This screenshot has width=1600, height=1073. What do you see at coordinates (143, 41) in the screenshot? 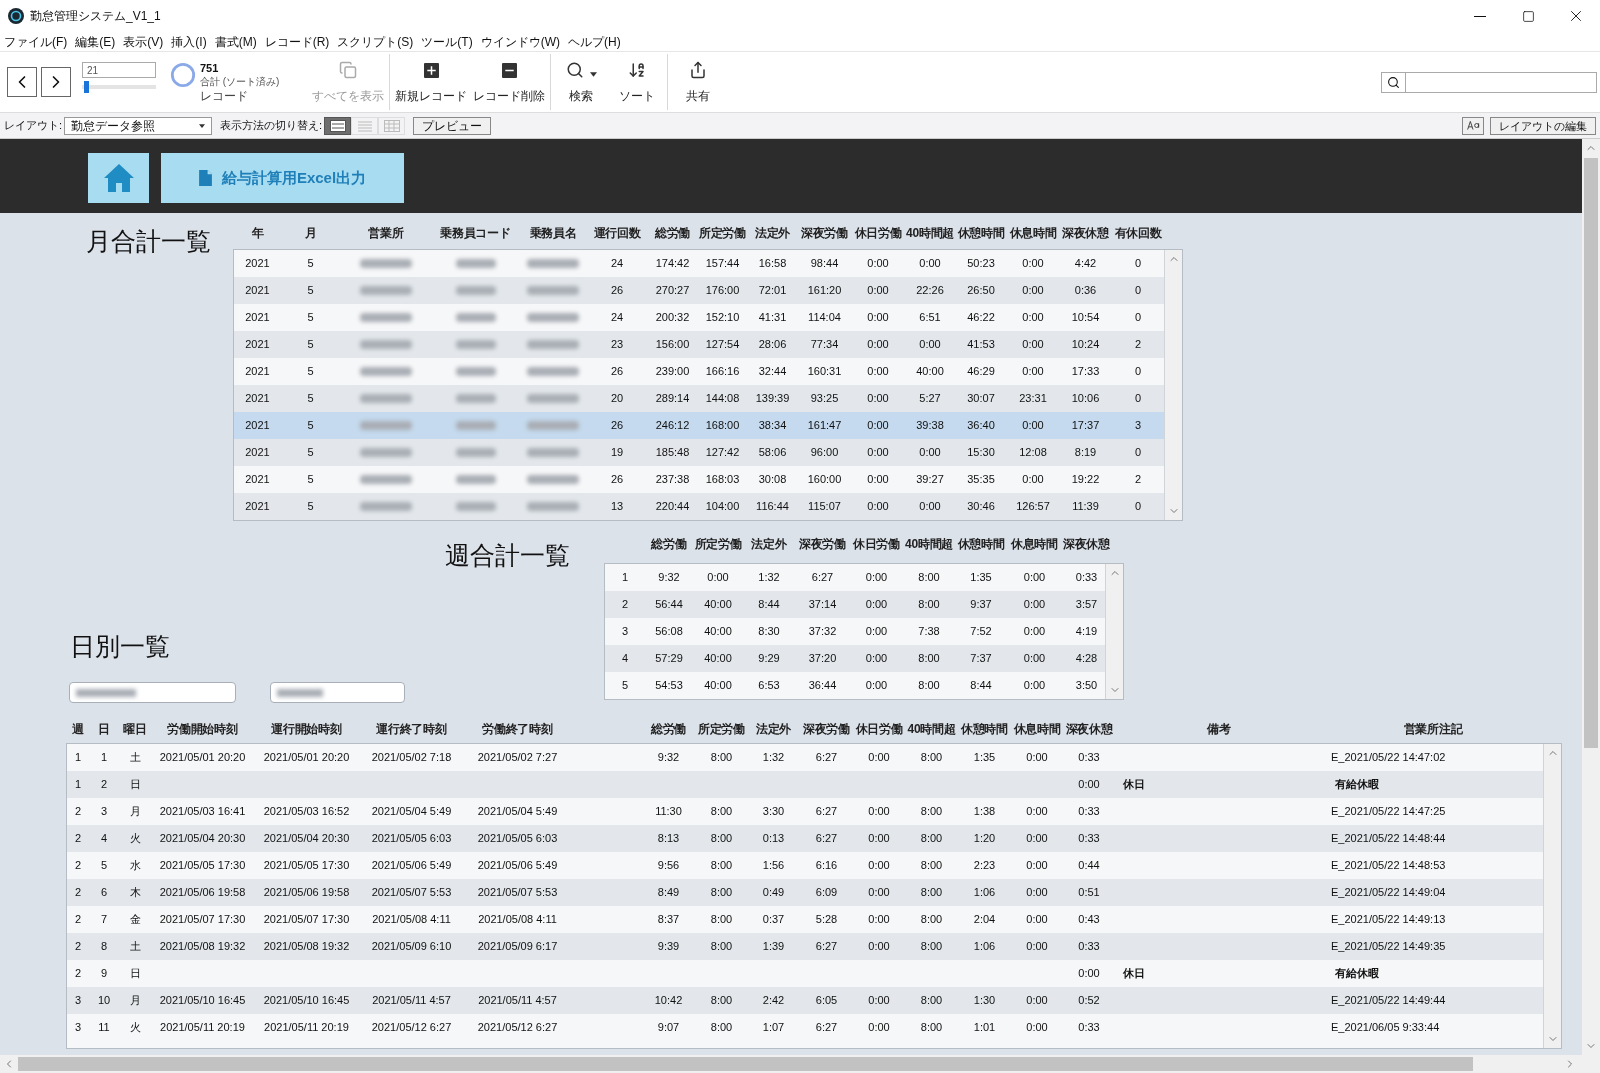
I see `menu-item: 表示(V)` at bounding box center [143, 41].